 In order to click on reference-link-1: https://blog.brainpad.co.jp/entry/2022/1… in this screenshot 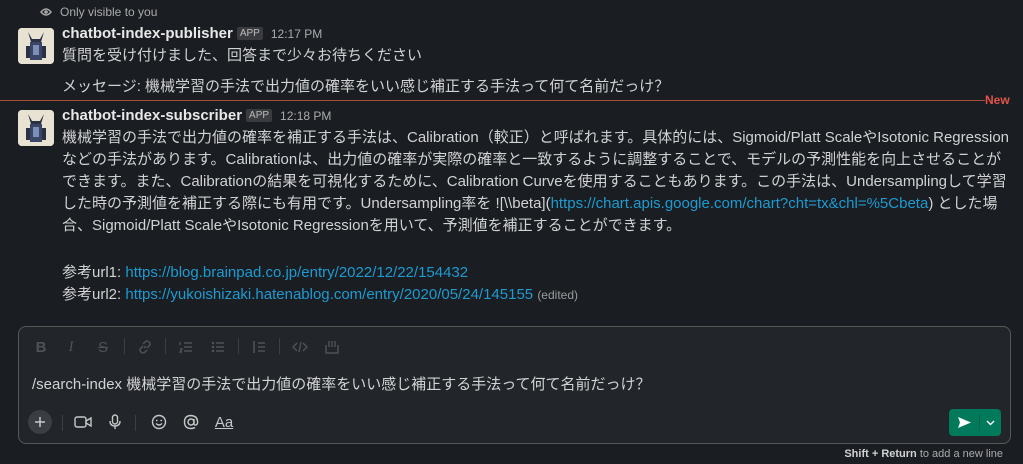, I will do `click(296, 272)`.